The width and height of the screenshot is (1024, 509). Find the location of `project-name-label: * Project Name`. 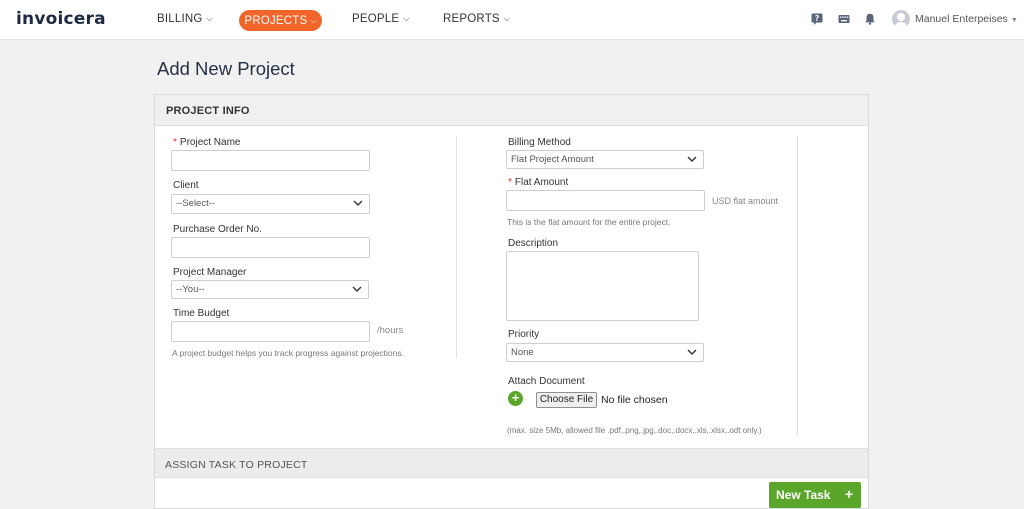

project-name-label: * Project Name is located at coordinates (206, 142).